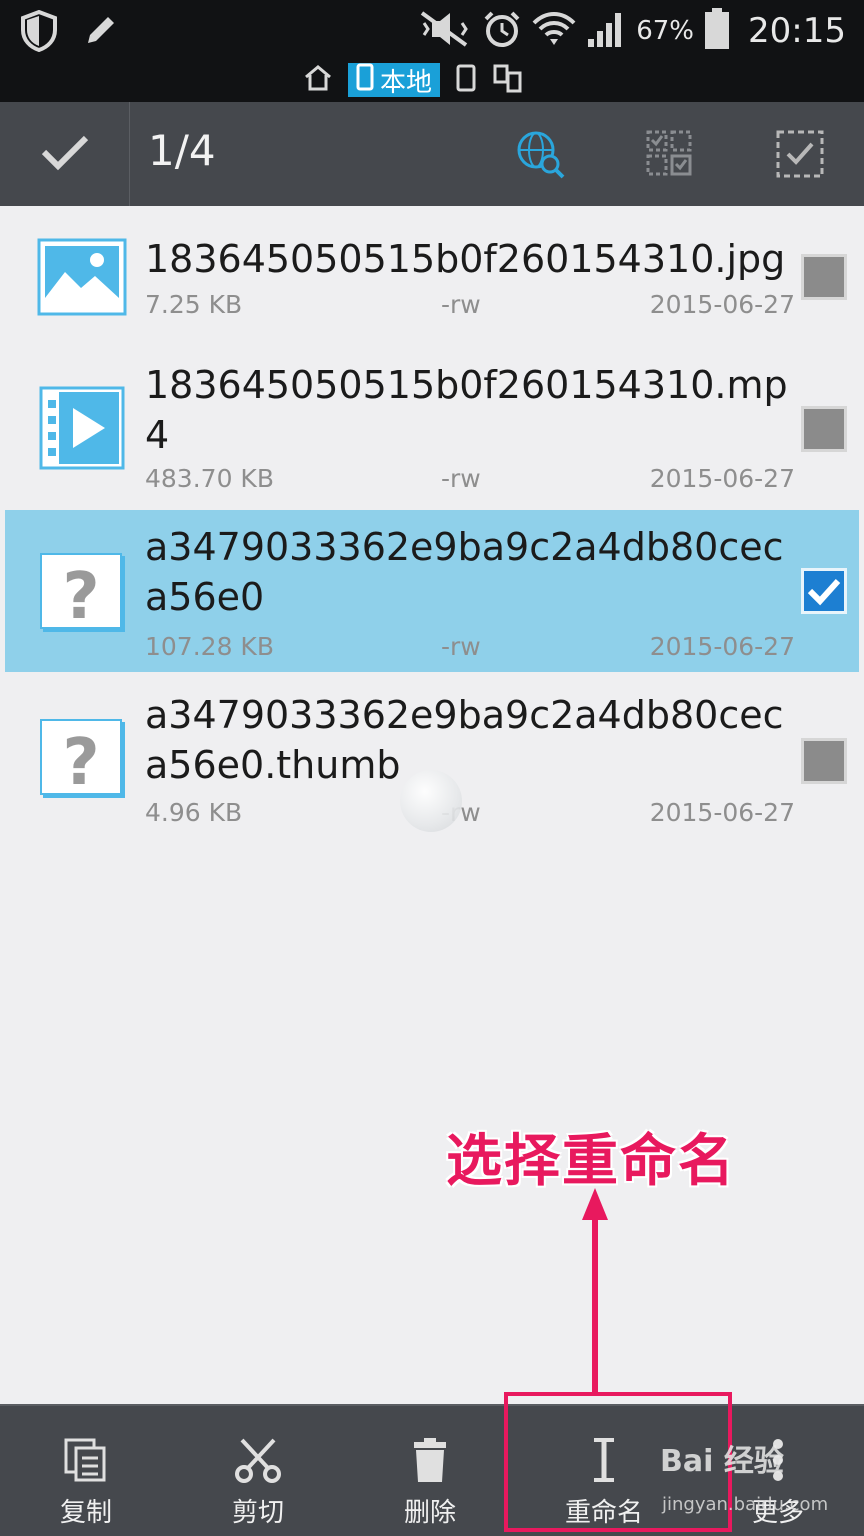 This screenshot has width=864, height=1536. I want to click on clock: 20:15, so click(797, 31).